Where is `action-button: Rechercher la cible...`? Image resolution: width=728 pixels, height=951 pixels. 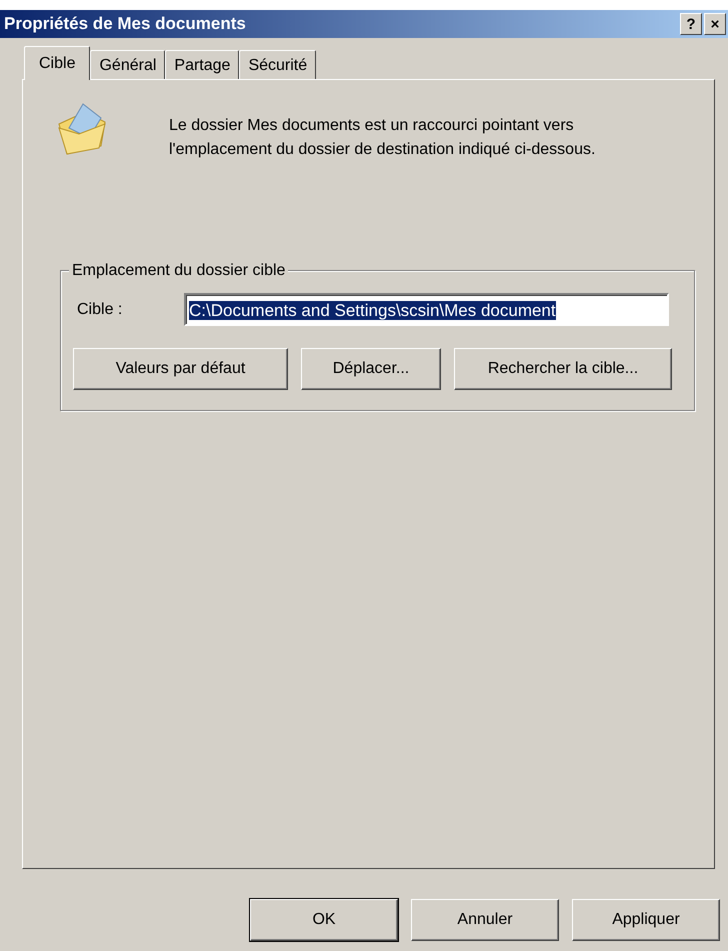
action-button: Rechercher la cible... is located at coordinates (563, 369).